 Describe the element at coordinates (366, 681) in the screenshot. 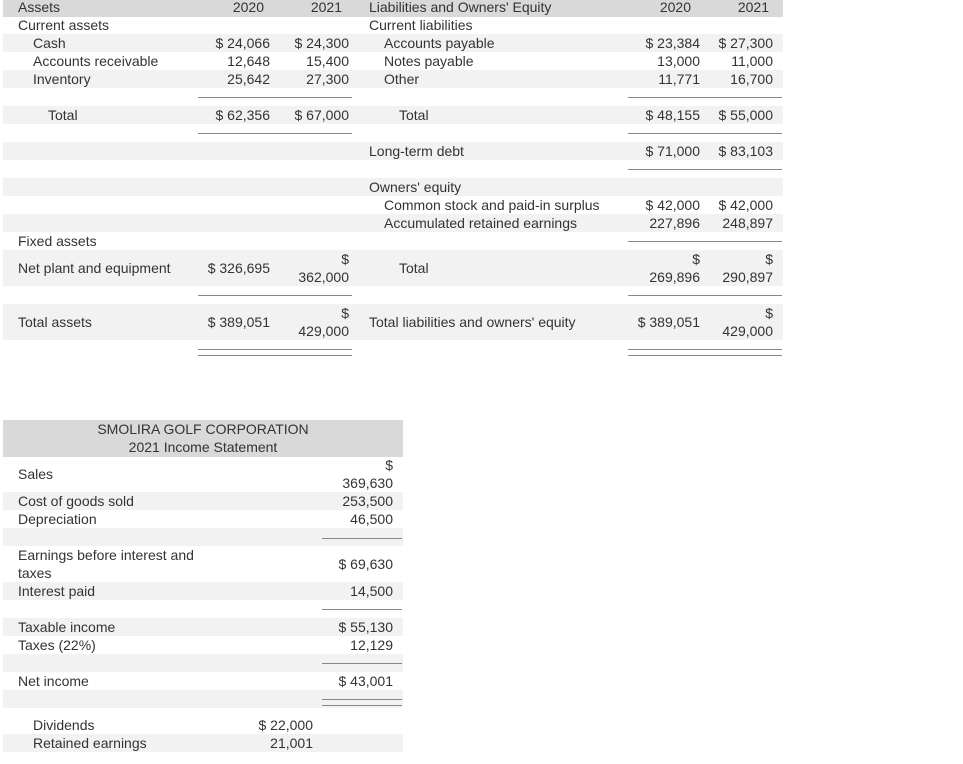

I see `net-income-value: $ 43,001` at that location.